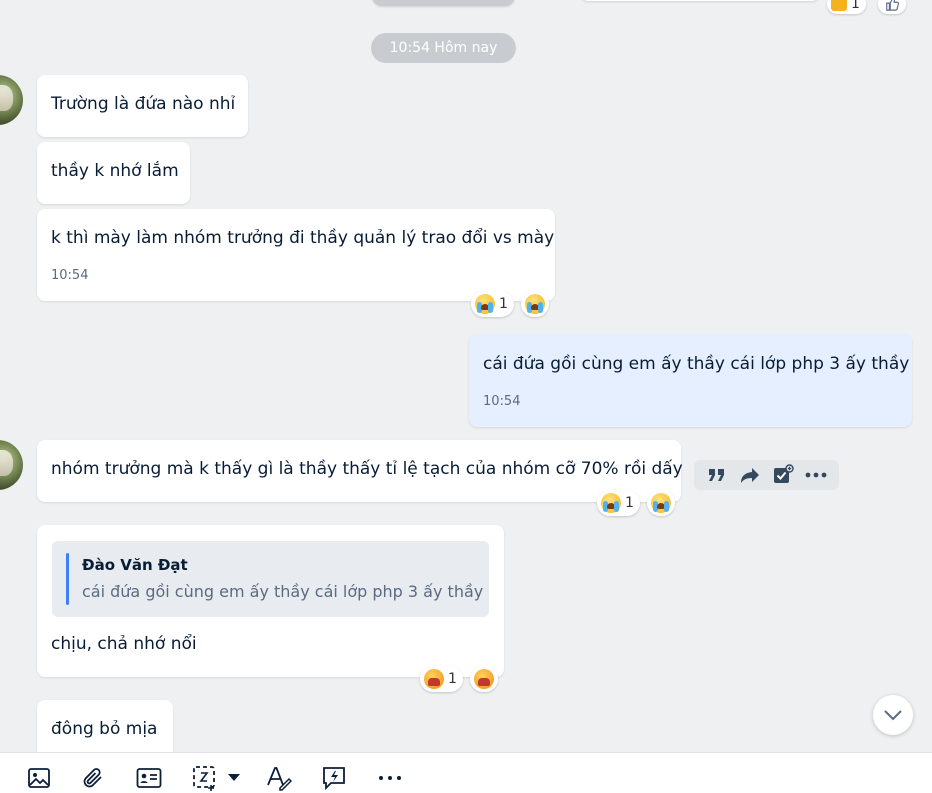  I want to click on scroll-to-bottom-button, so click(893, 715).